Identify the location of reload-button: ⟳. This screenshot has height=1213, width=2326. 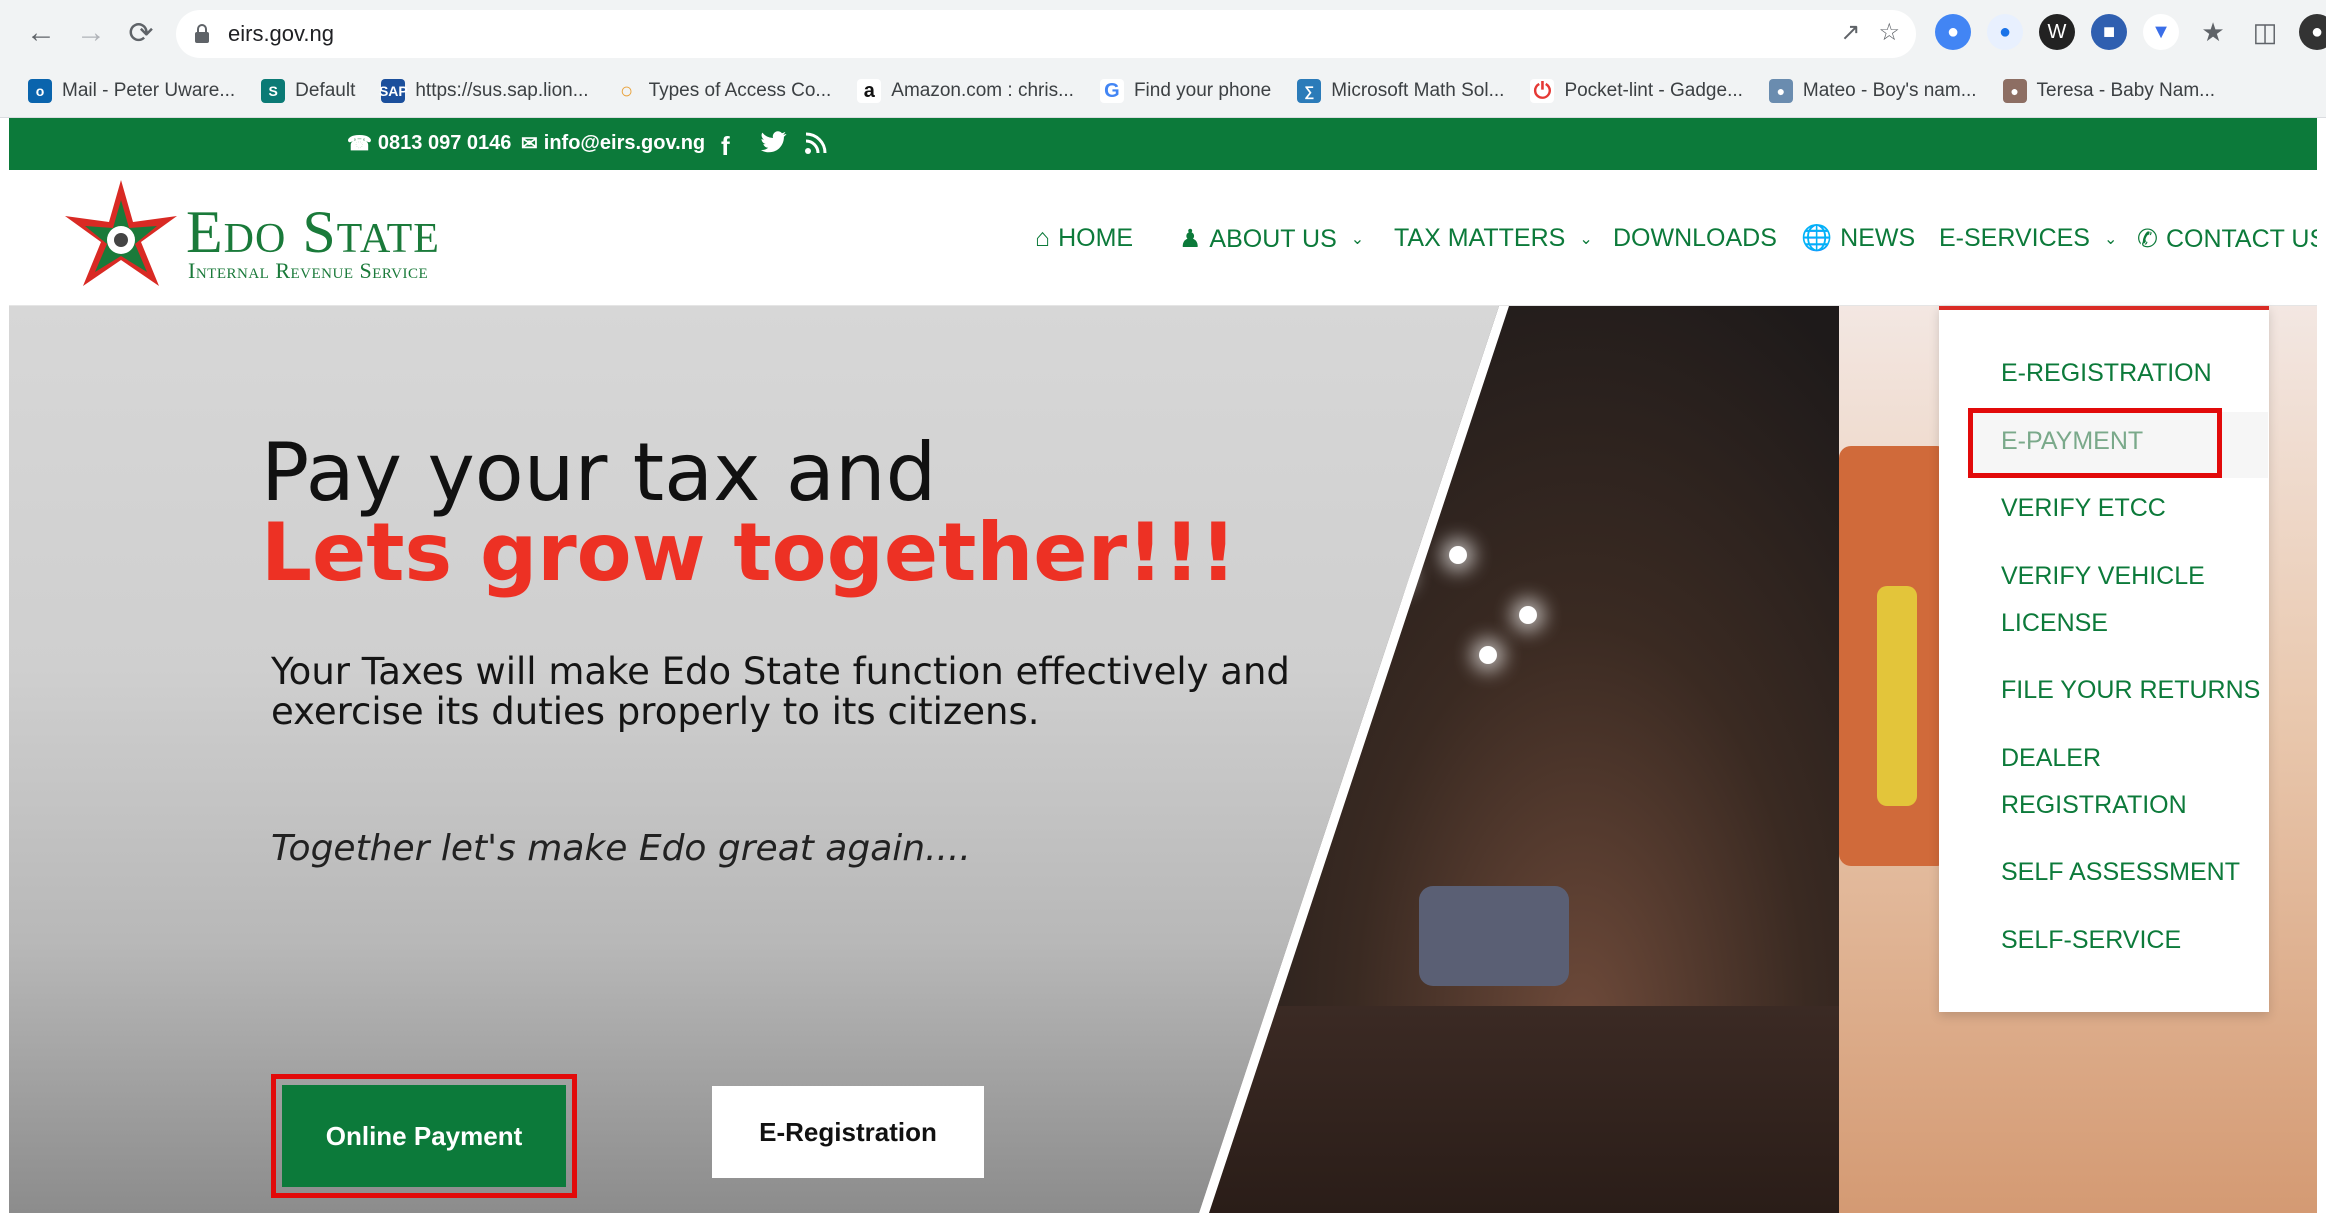
(141, 33).